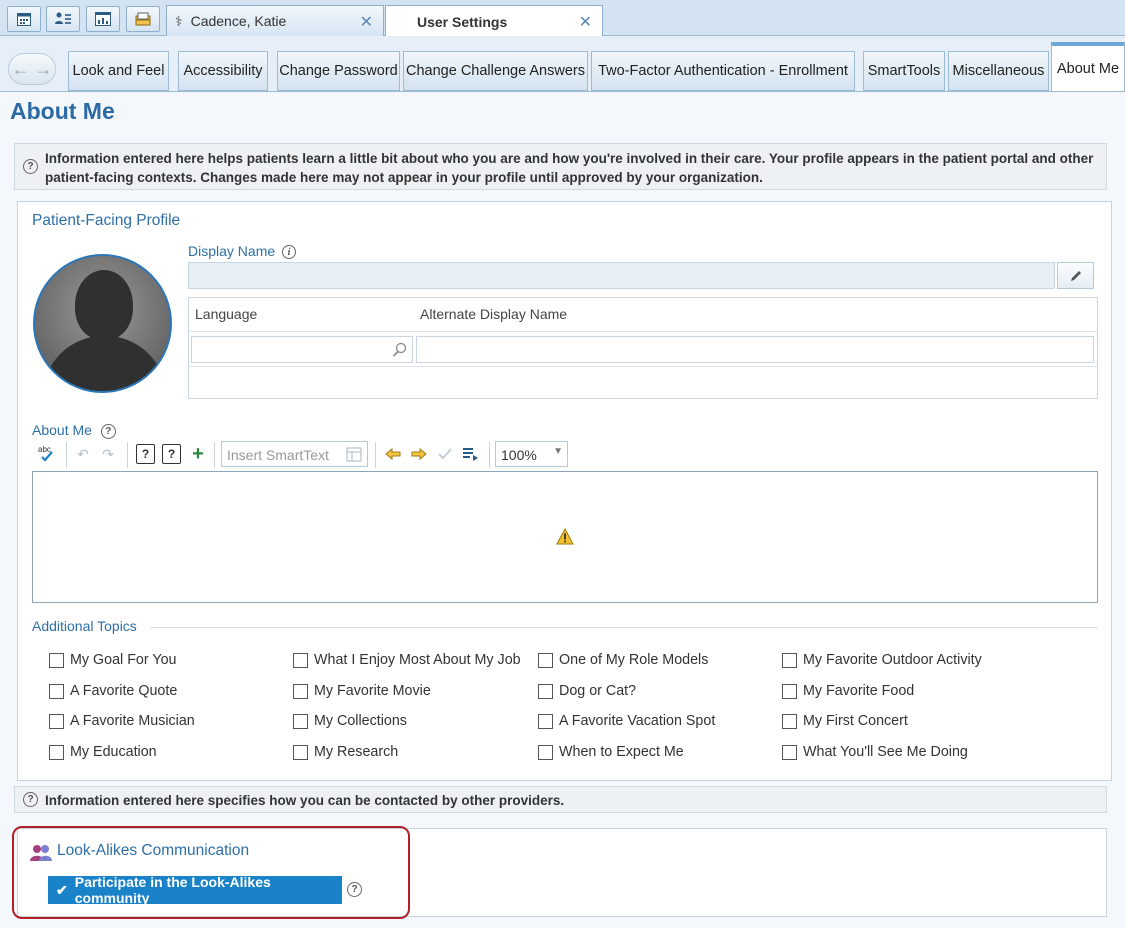 The height and width of the screenshot is (928, 1125). Describe the element at coordinates (495, 71) in the screenshot. I see `tab-change-challenge-answers: Change Challenge Answers` at that location.